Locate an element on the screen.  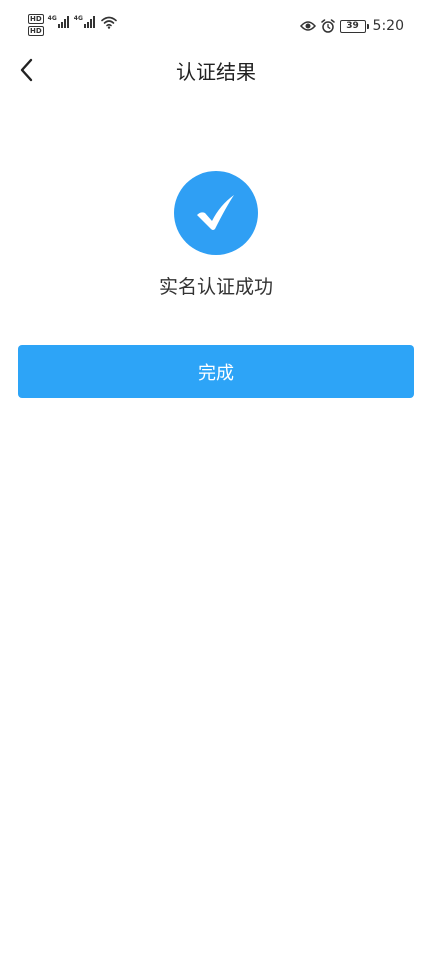
page-title: 认证结果 is located at coordinates (216, 72).